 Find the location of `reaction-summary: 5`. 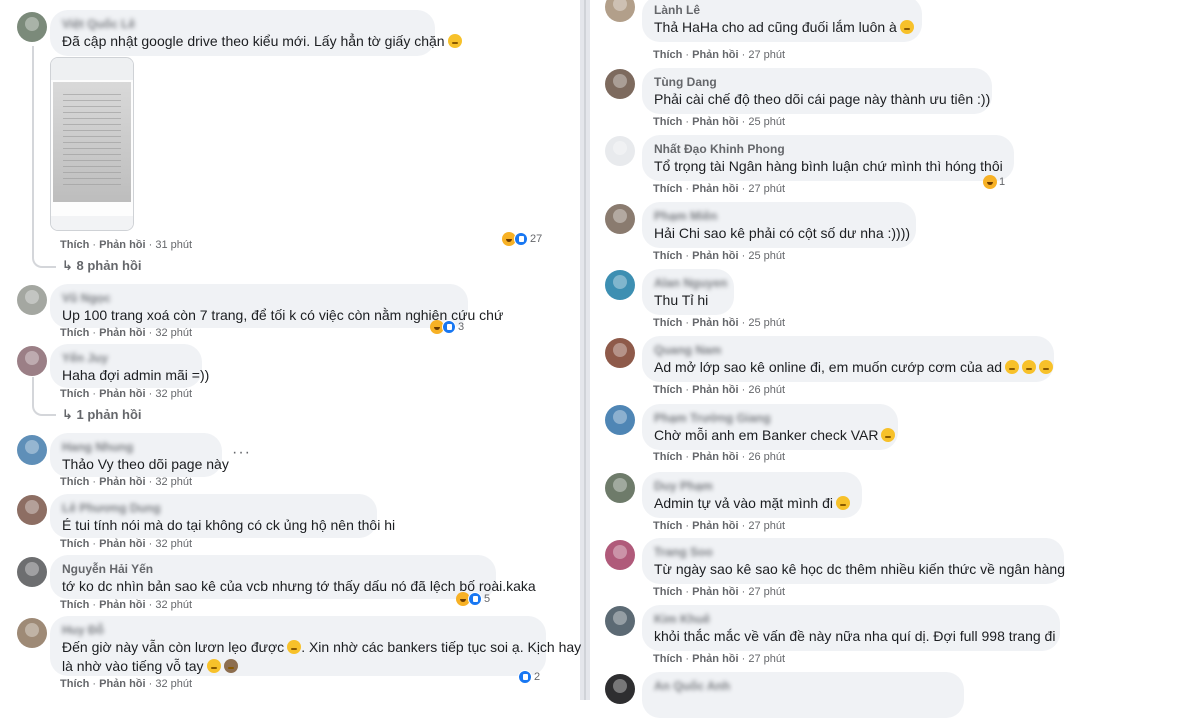

reaction-summary: 5 is located at coordinates (473, 599).